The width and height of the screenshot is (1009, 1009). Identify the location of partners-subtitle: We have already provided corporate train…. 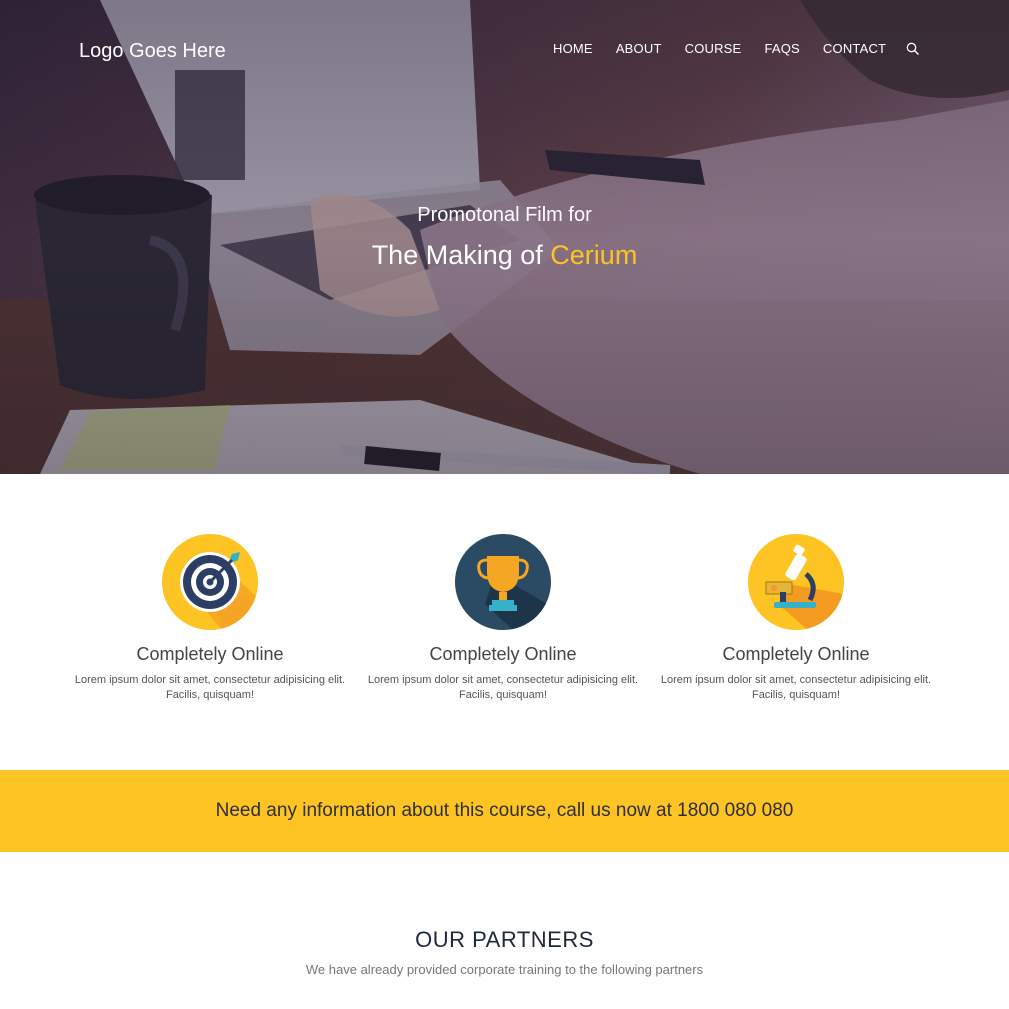
(504, 969).